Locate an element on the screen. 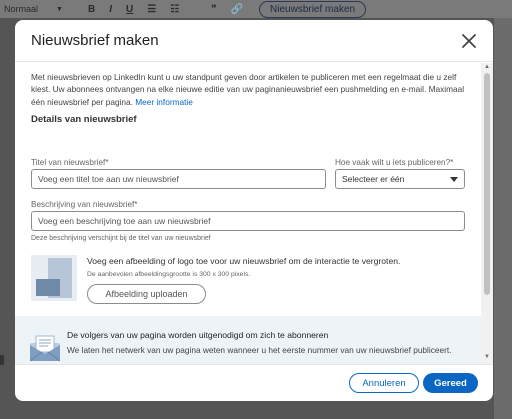 The width and height of the screenshot is (512, 419). format-select: Normaal ▼ is located at coordinates (36, 9).